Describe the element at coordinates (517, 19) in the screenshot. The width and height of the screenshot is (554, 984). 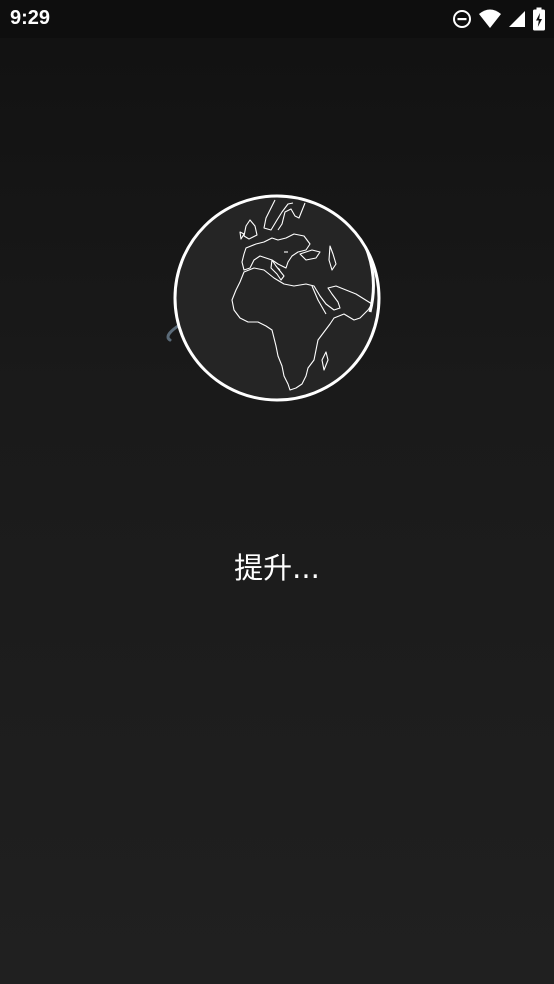
I see `cellular-signal-icon` at that location.